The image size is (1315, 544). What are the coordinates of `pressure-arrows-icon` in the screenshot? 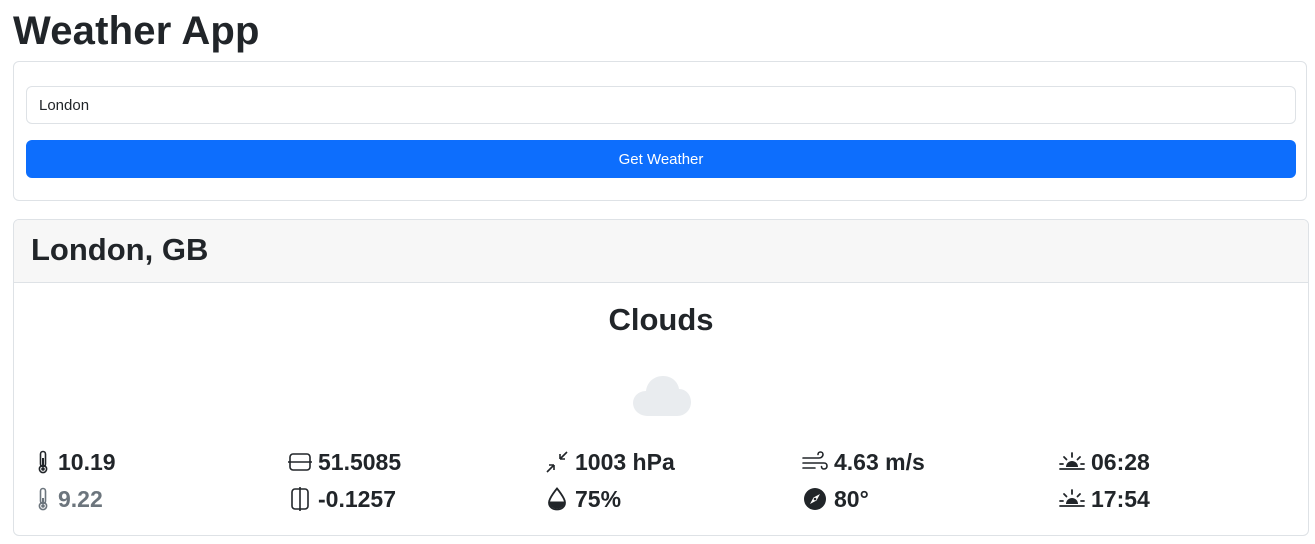 It's located at (557, 462).